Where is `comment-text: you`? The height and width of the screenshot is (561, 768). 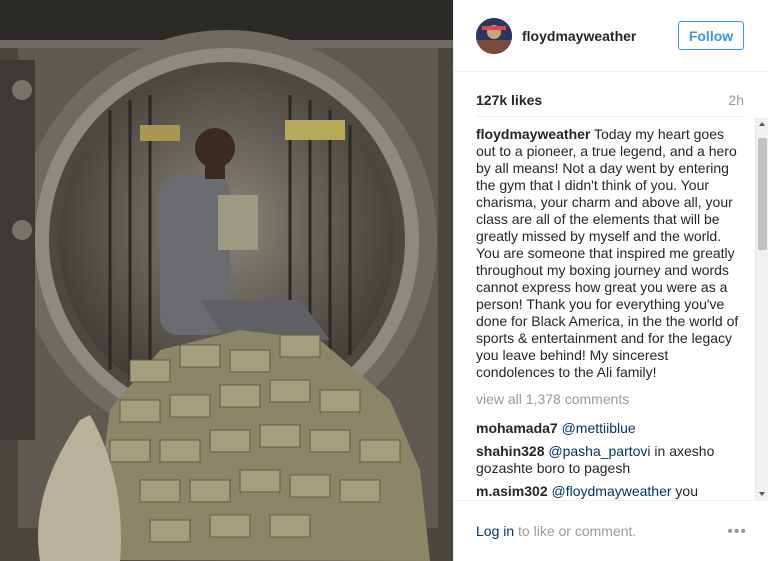 comment-text: you is located at coordinates (685, 491).